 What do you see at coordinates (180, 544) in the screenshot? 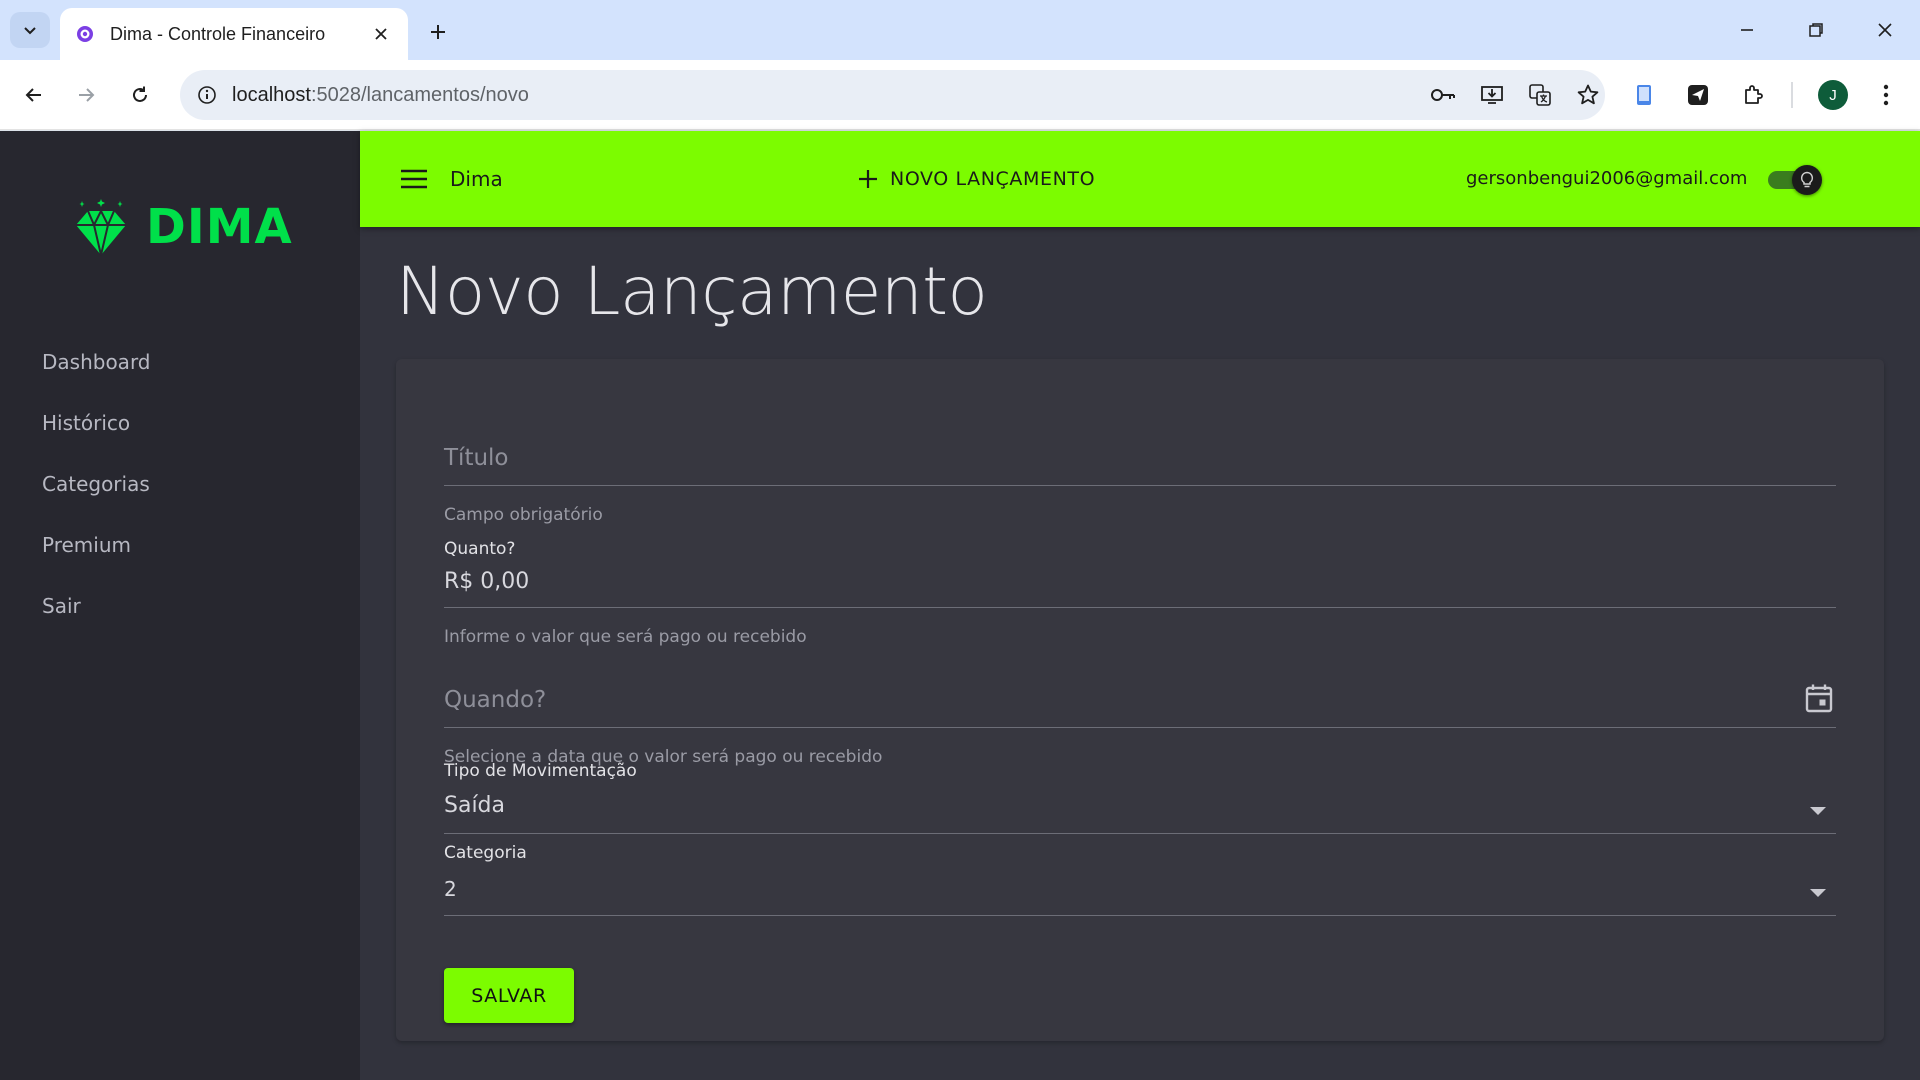
I see `sidebar-item-premium: Premium` at bounding box center [180, 544].